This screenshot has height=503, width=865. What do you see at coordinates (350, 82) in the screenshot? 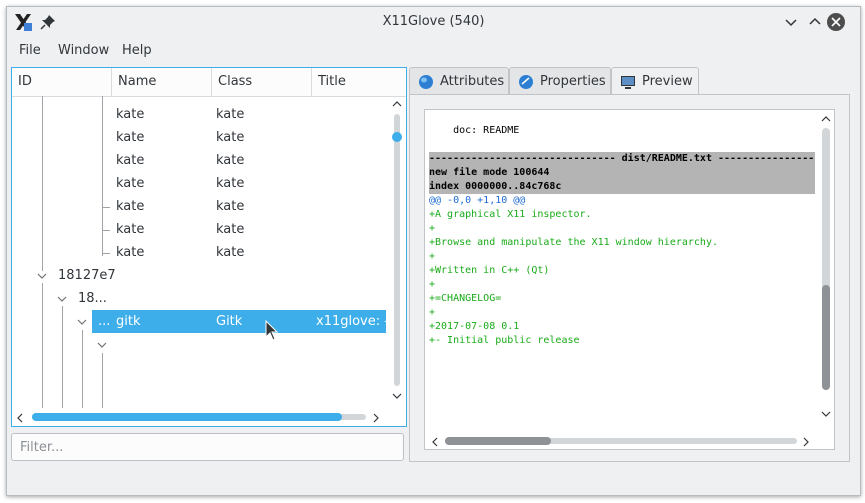
I see `column-header-title: Title` at bounding box center [350, 82].